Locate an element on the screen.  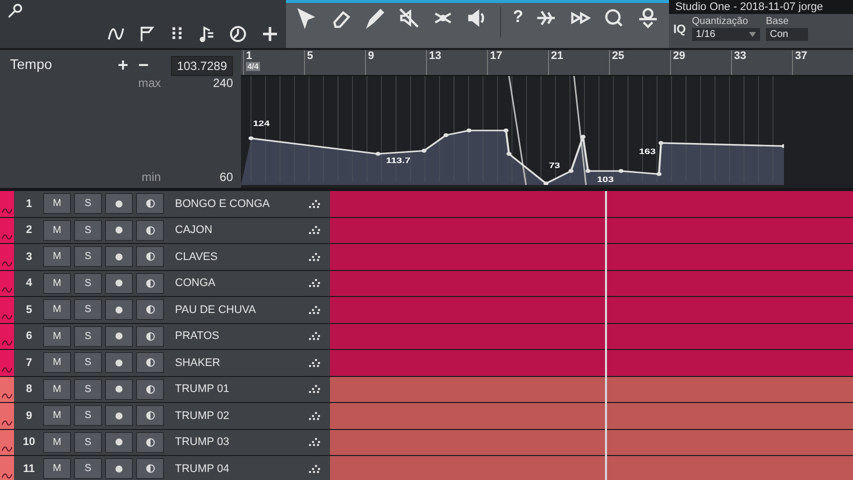
track-number: 4 is located at coordinates (29, 283).